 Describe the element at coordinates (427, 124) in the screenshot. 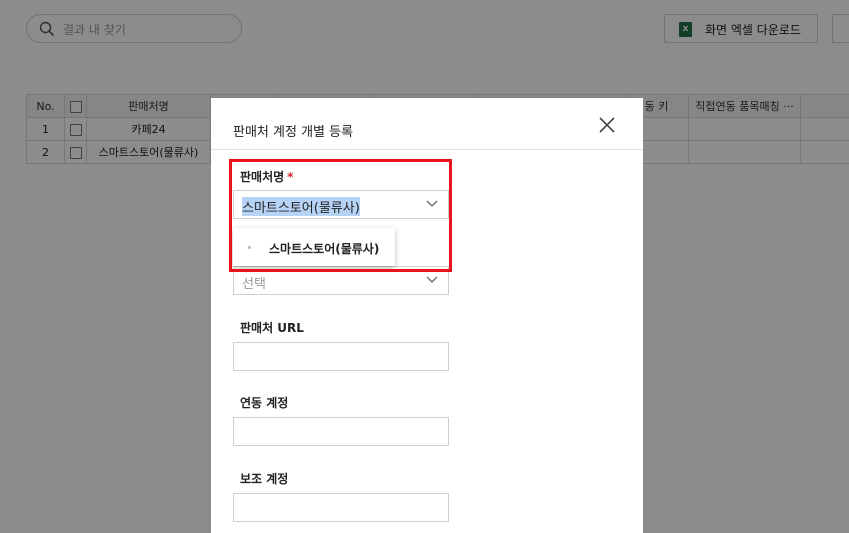

I see `modal-header: 판매처 계정 개별 등록` at that location.